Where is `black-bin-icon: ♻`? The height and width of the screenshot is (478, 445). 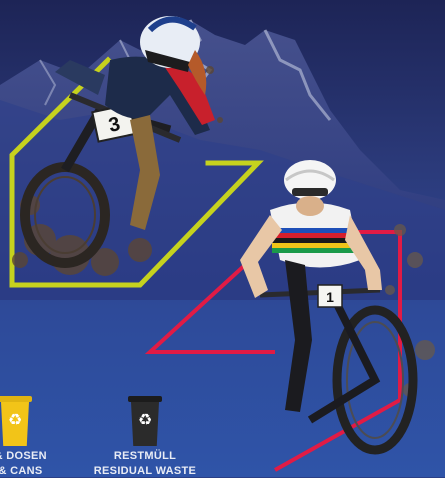
black-bin-icon: ♻ is located at coordinates (145, 422).